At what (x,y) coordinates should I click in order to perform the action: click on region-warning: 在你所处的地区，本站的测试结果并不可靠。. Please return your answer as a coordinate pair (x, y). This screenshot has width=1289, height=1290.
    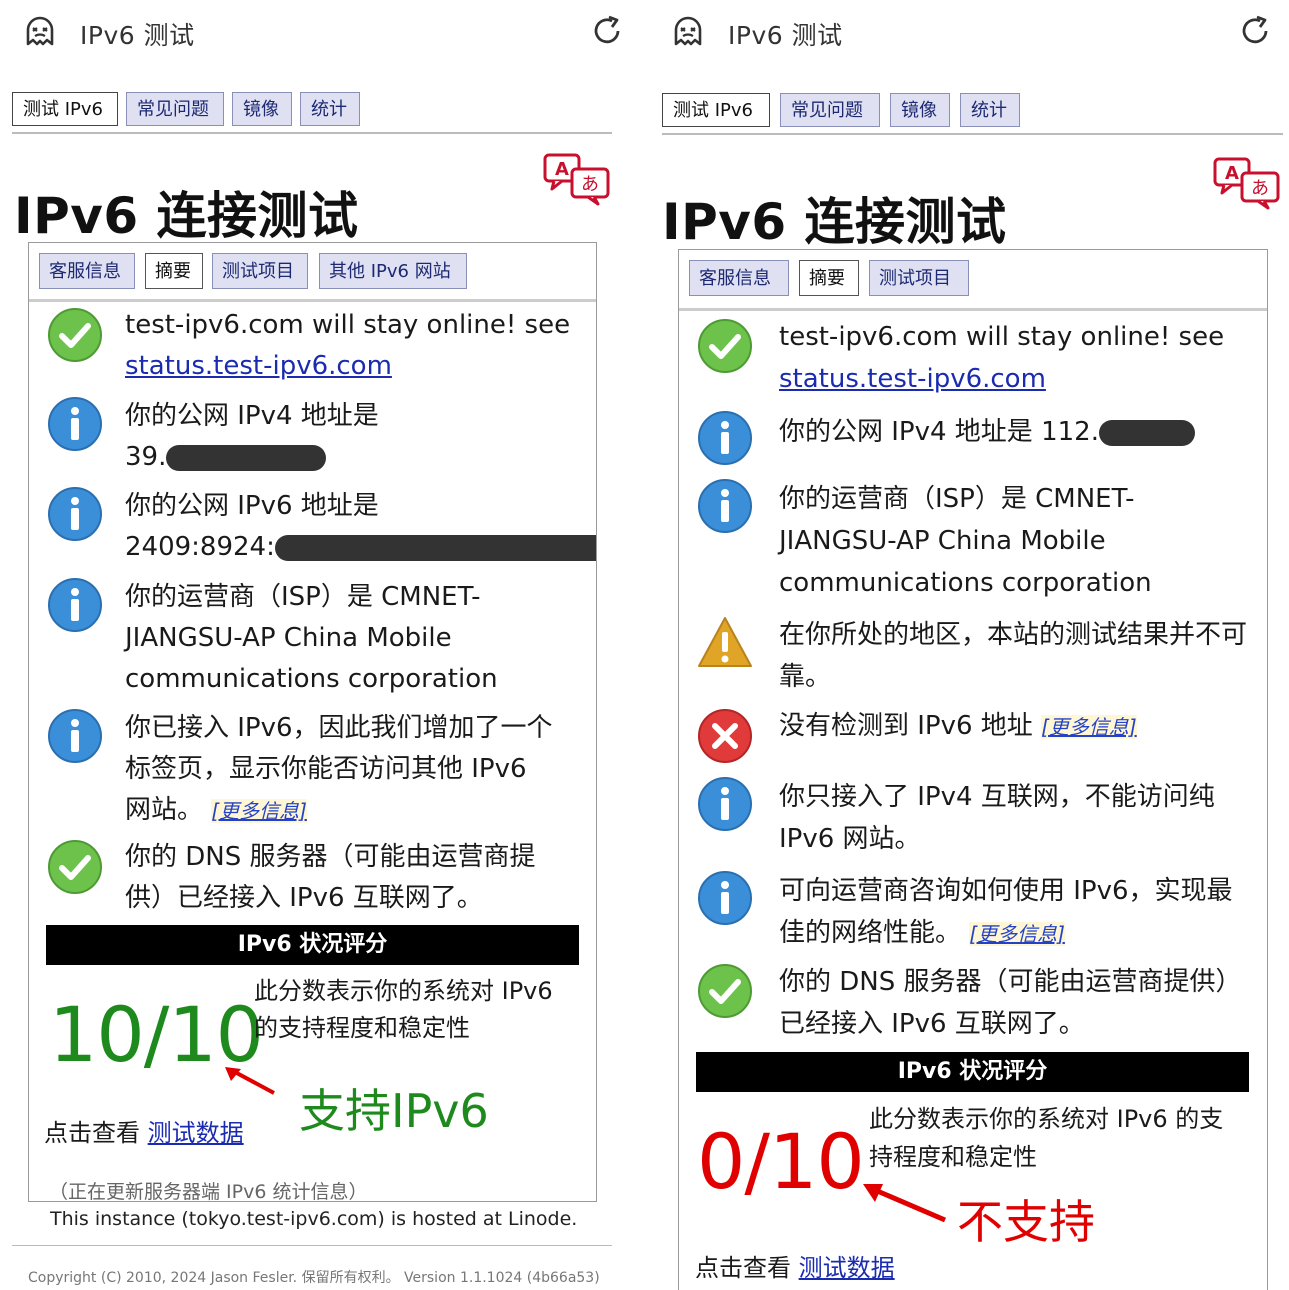
    Looking at the image, I should click on (1013, 656).